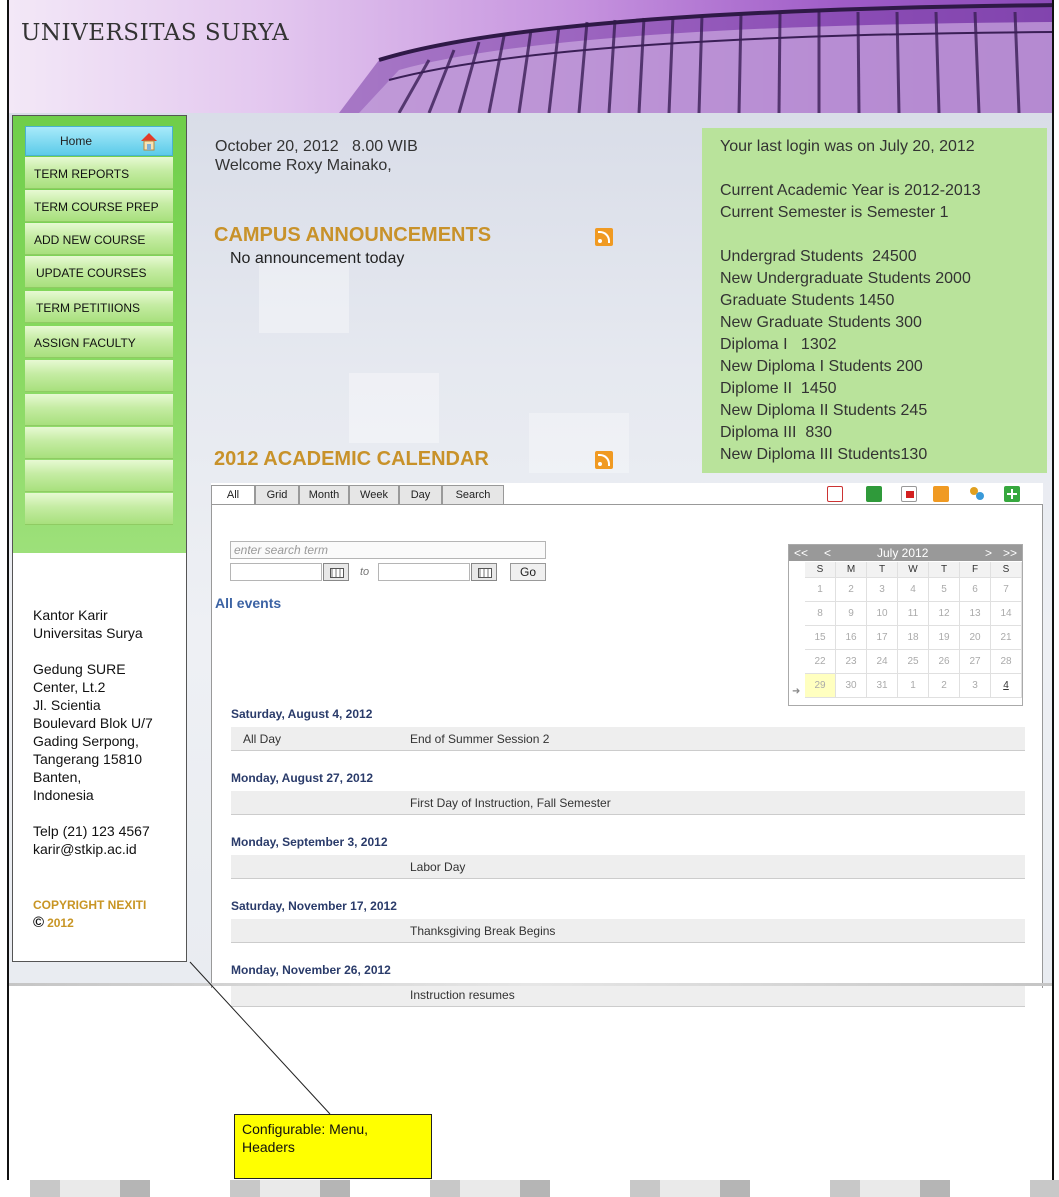 This screenshot has width=1059, height=1197. Describe the element at coordinates (1006, 662) in the screenshot. I see `mini-calendar-day: 28` at that location.